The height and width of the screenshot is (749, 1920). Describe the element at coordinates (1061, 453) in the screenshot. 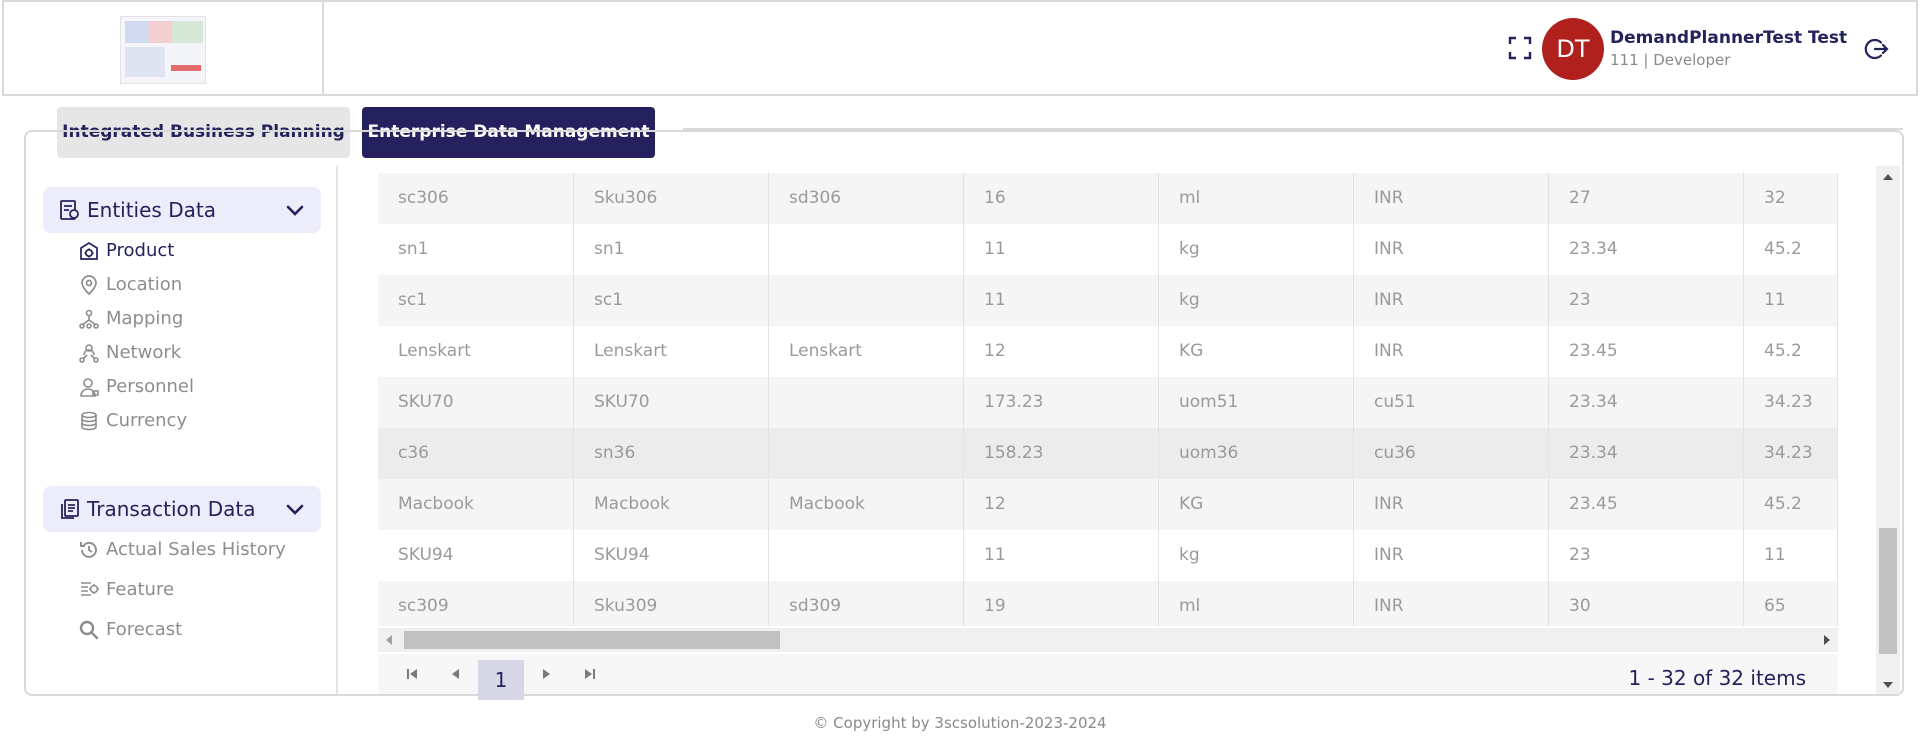

I see `table-cell: 158.23` at that location.